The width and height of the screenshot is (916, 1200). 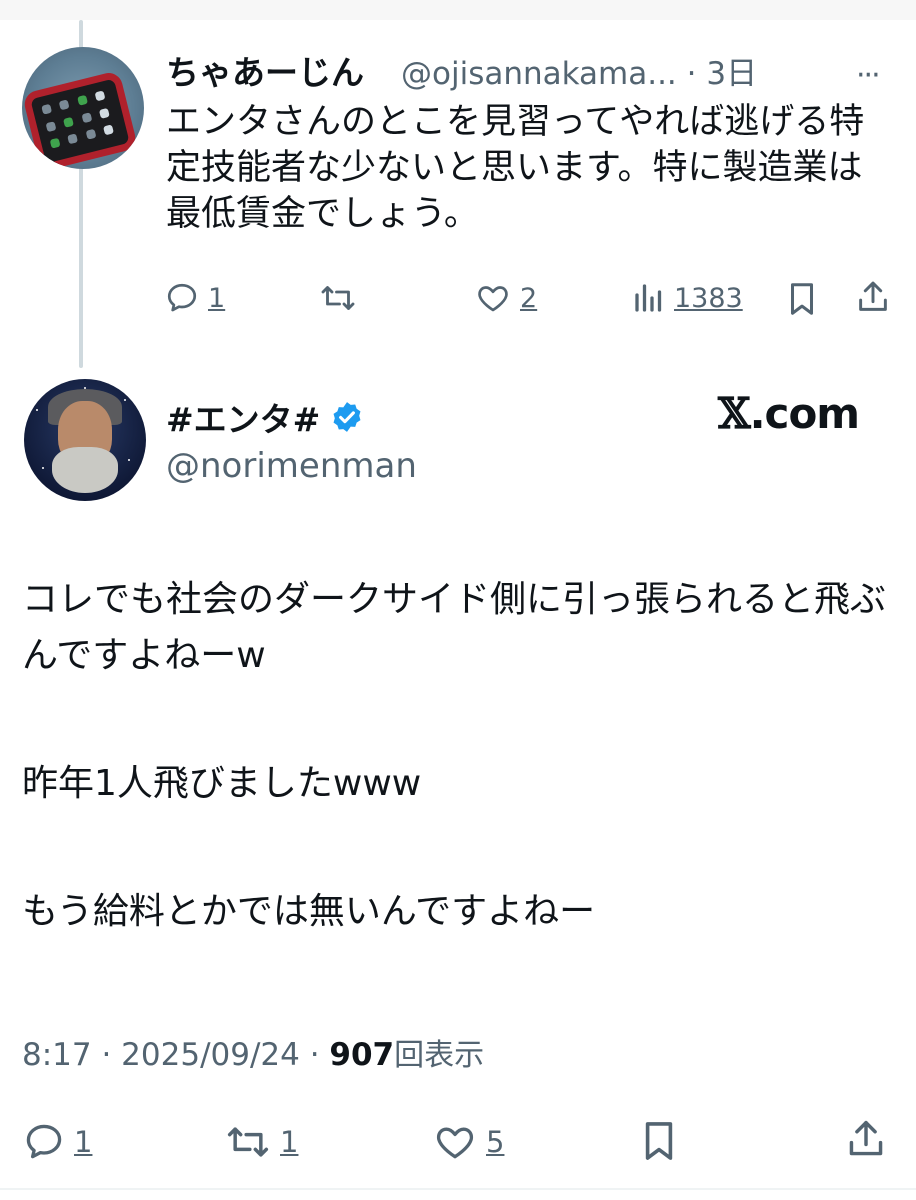 I want to click on main-bookmark-button, so click(x=659, y=1141).